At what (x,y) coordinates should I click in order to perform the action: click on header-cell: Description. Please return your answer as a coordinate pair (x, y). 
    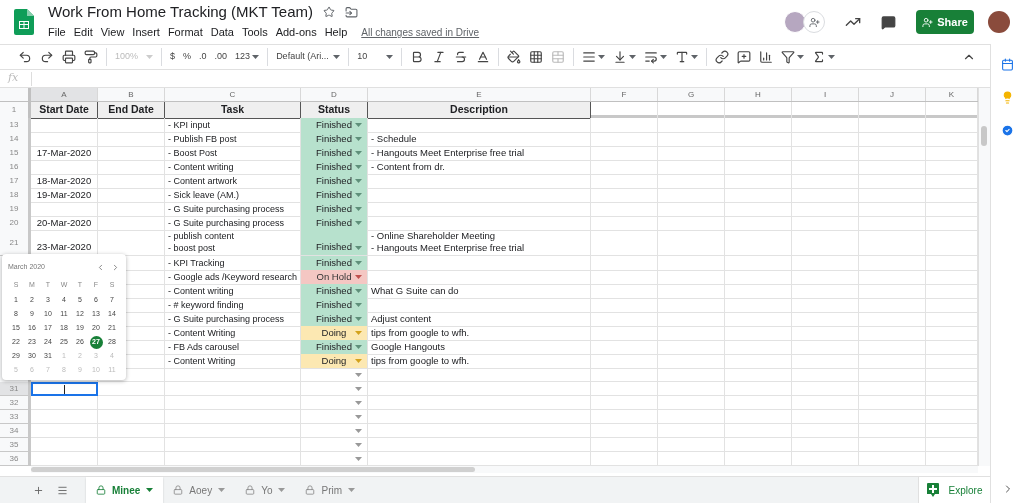
    Looking at the image, I should click on (479, 110).